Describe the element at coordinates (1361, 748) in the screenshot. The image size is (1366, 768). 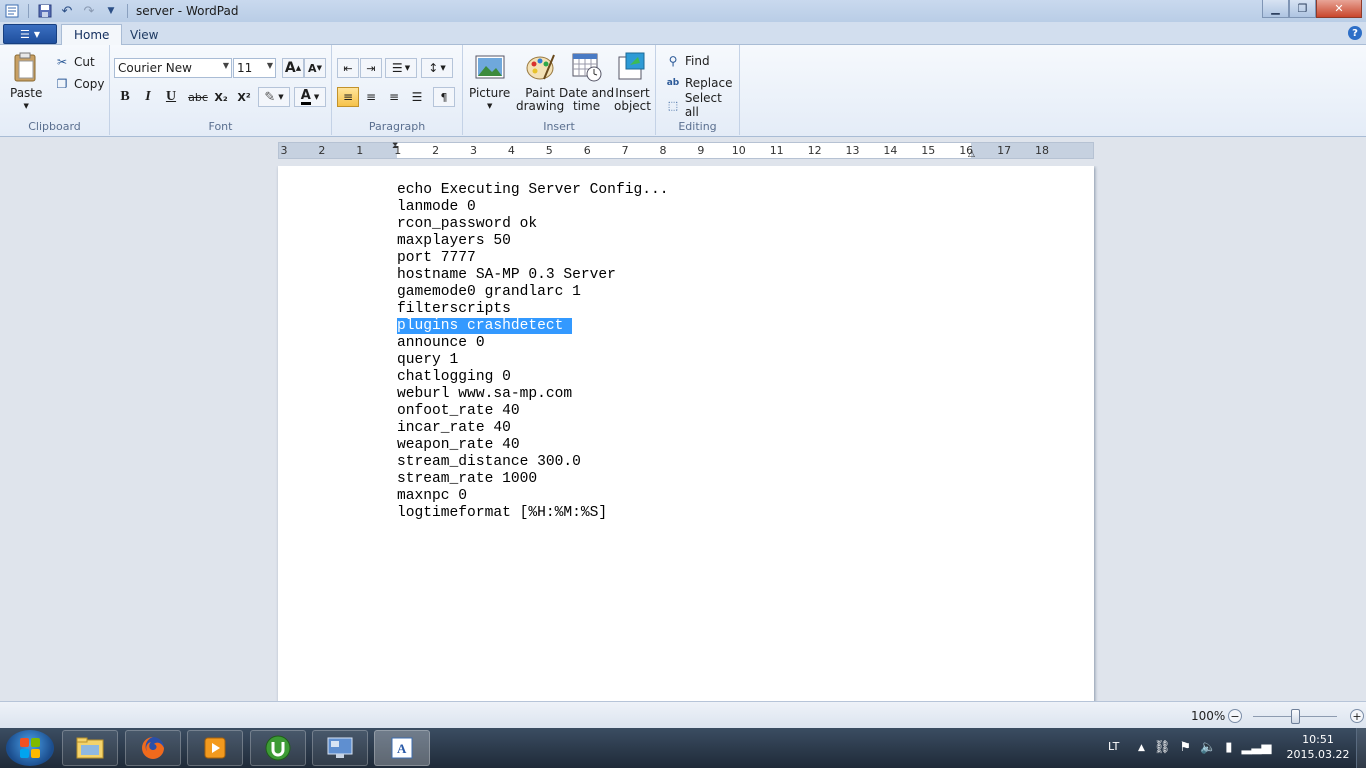
I see `show-desktop-button` at that location.